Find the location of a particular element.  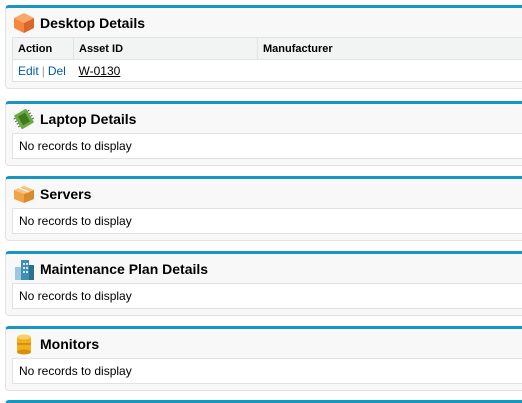

building-icon is located at coordinates (24, 269).